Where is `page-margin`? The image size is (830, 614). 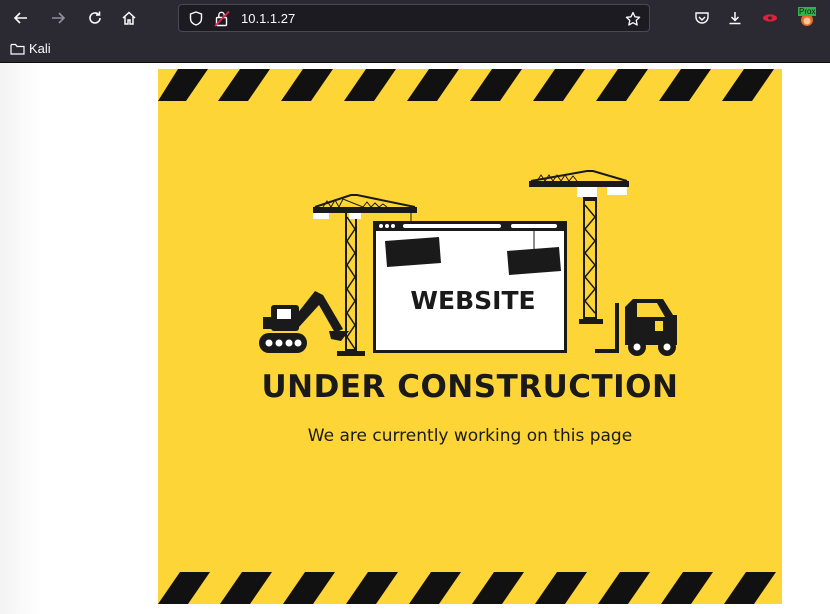
page-margin is located at coordinates (20, 338).